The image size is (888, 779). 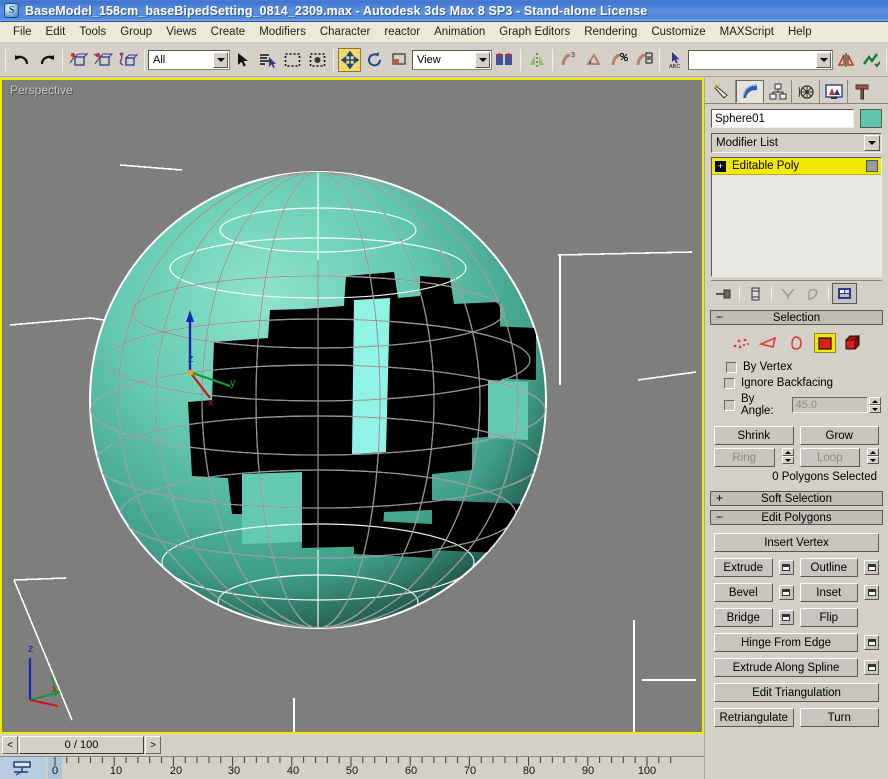 What do you see at coordinates (778, 91) in the screenshot?
I see `hierarchy-tab` at bounding box center [778, 91].